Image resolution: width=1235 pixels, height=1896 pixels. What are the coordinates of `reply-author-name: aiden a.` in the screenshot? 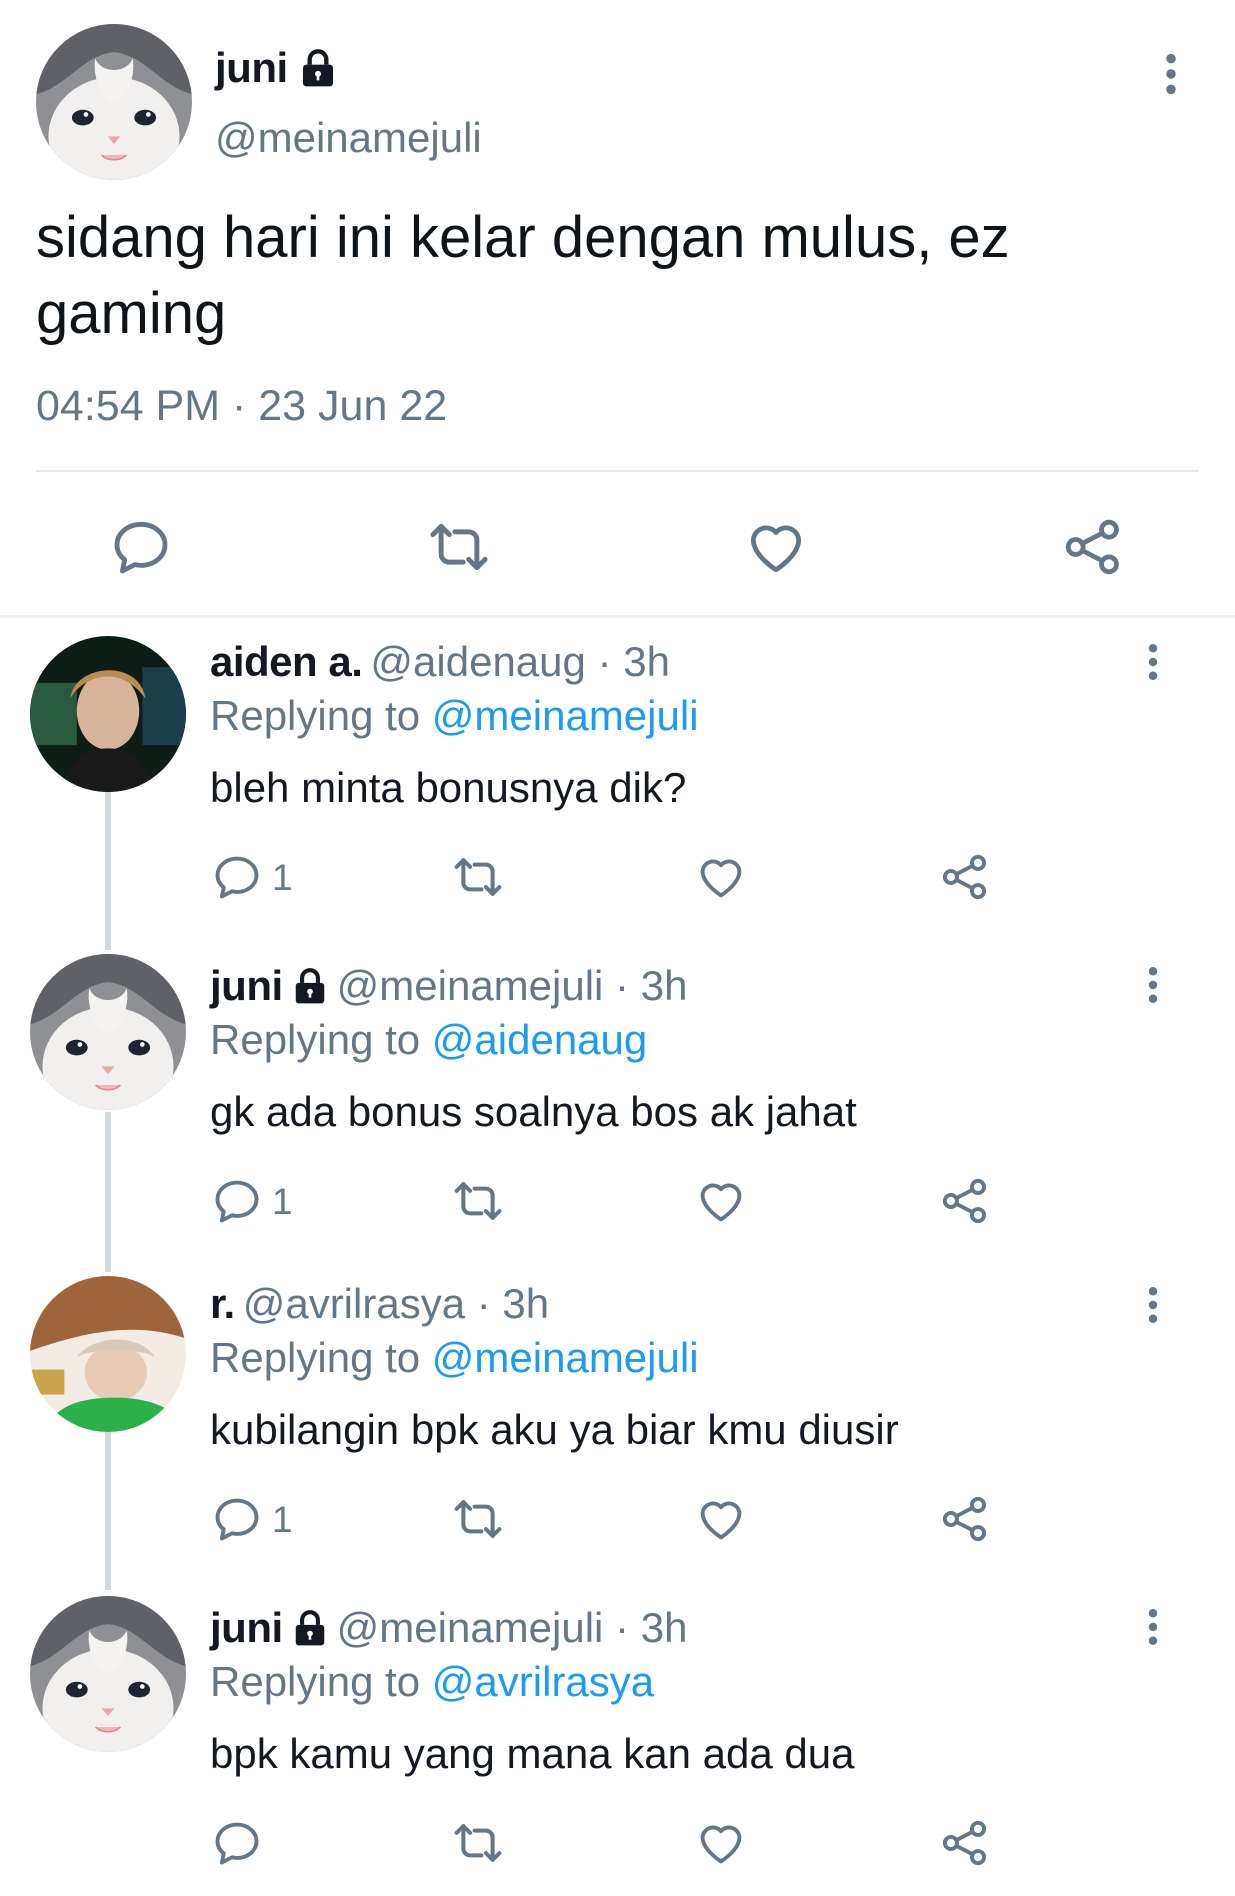 It's located at (286, 662).